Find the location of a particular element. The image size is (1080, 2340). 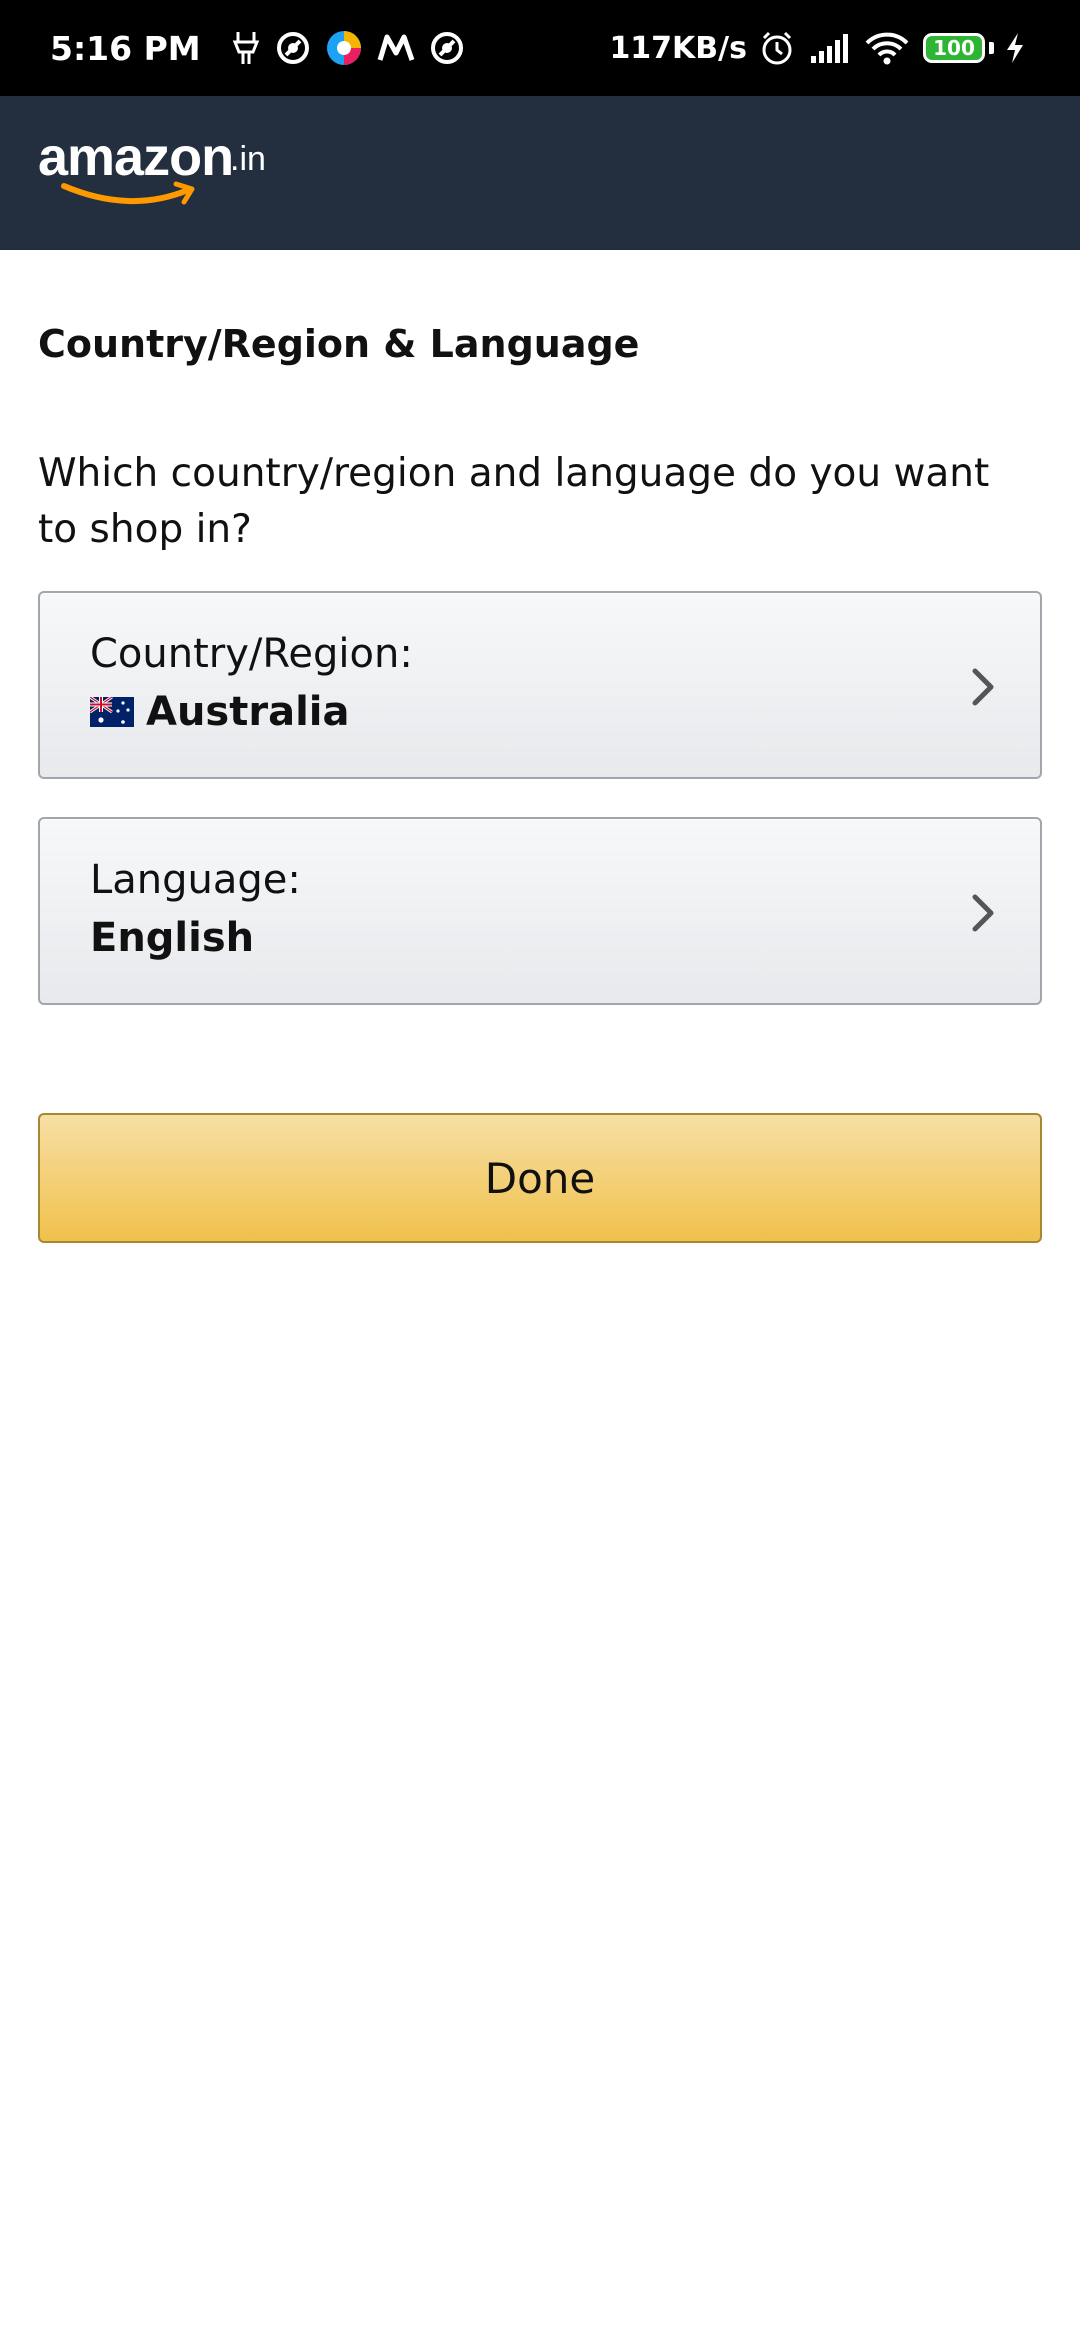

status-bar: 5:16 PM 117KB/s 100 is located at coordinates (540, 48).